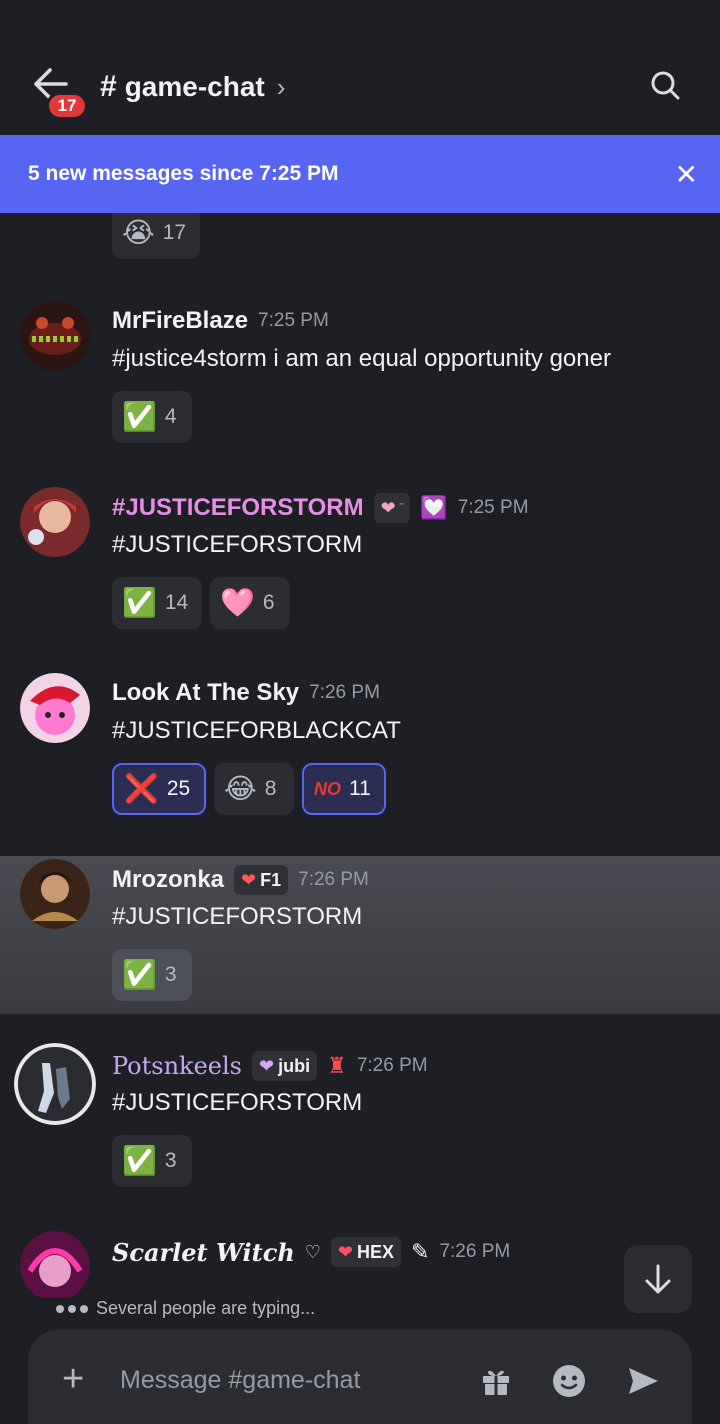  I want to click on reaction-chip: ❌ 25, so click(159, 789).